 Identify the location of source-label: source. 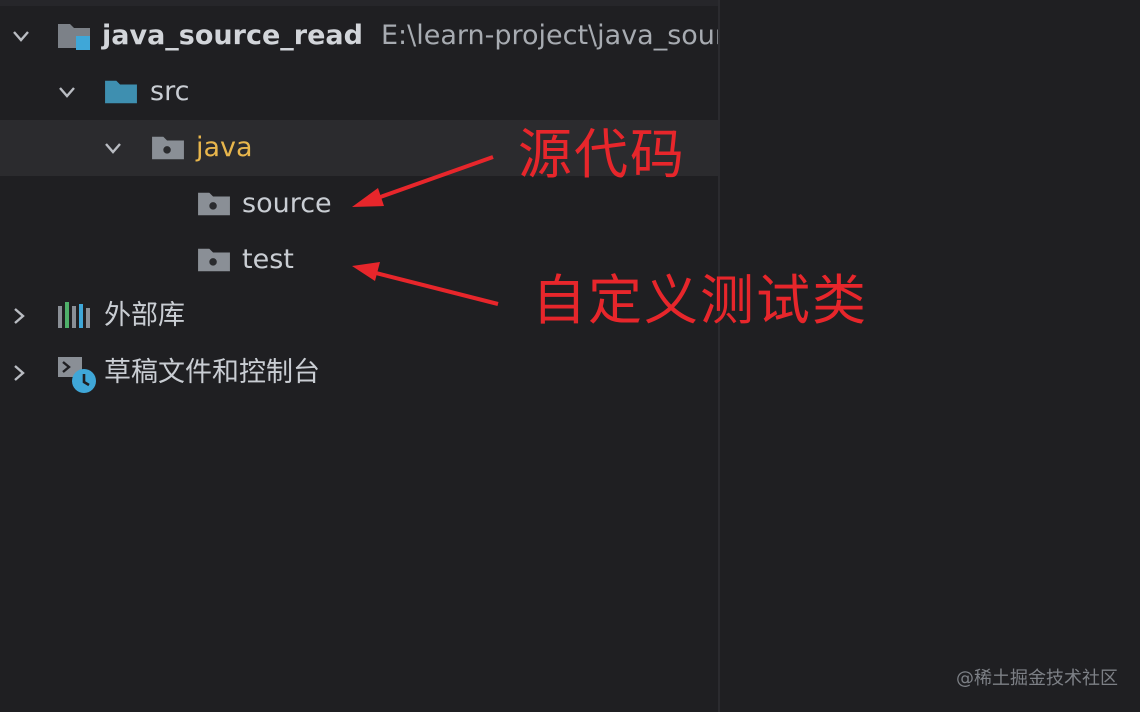
(287, 203).